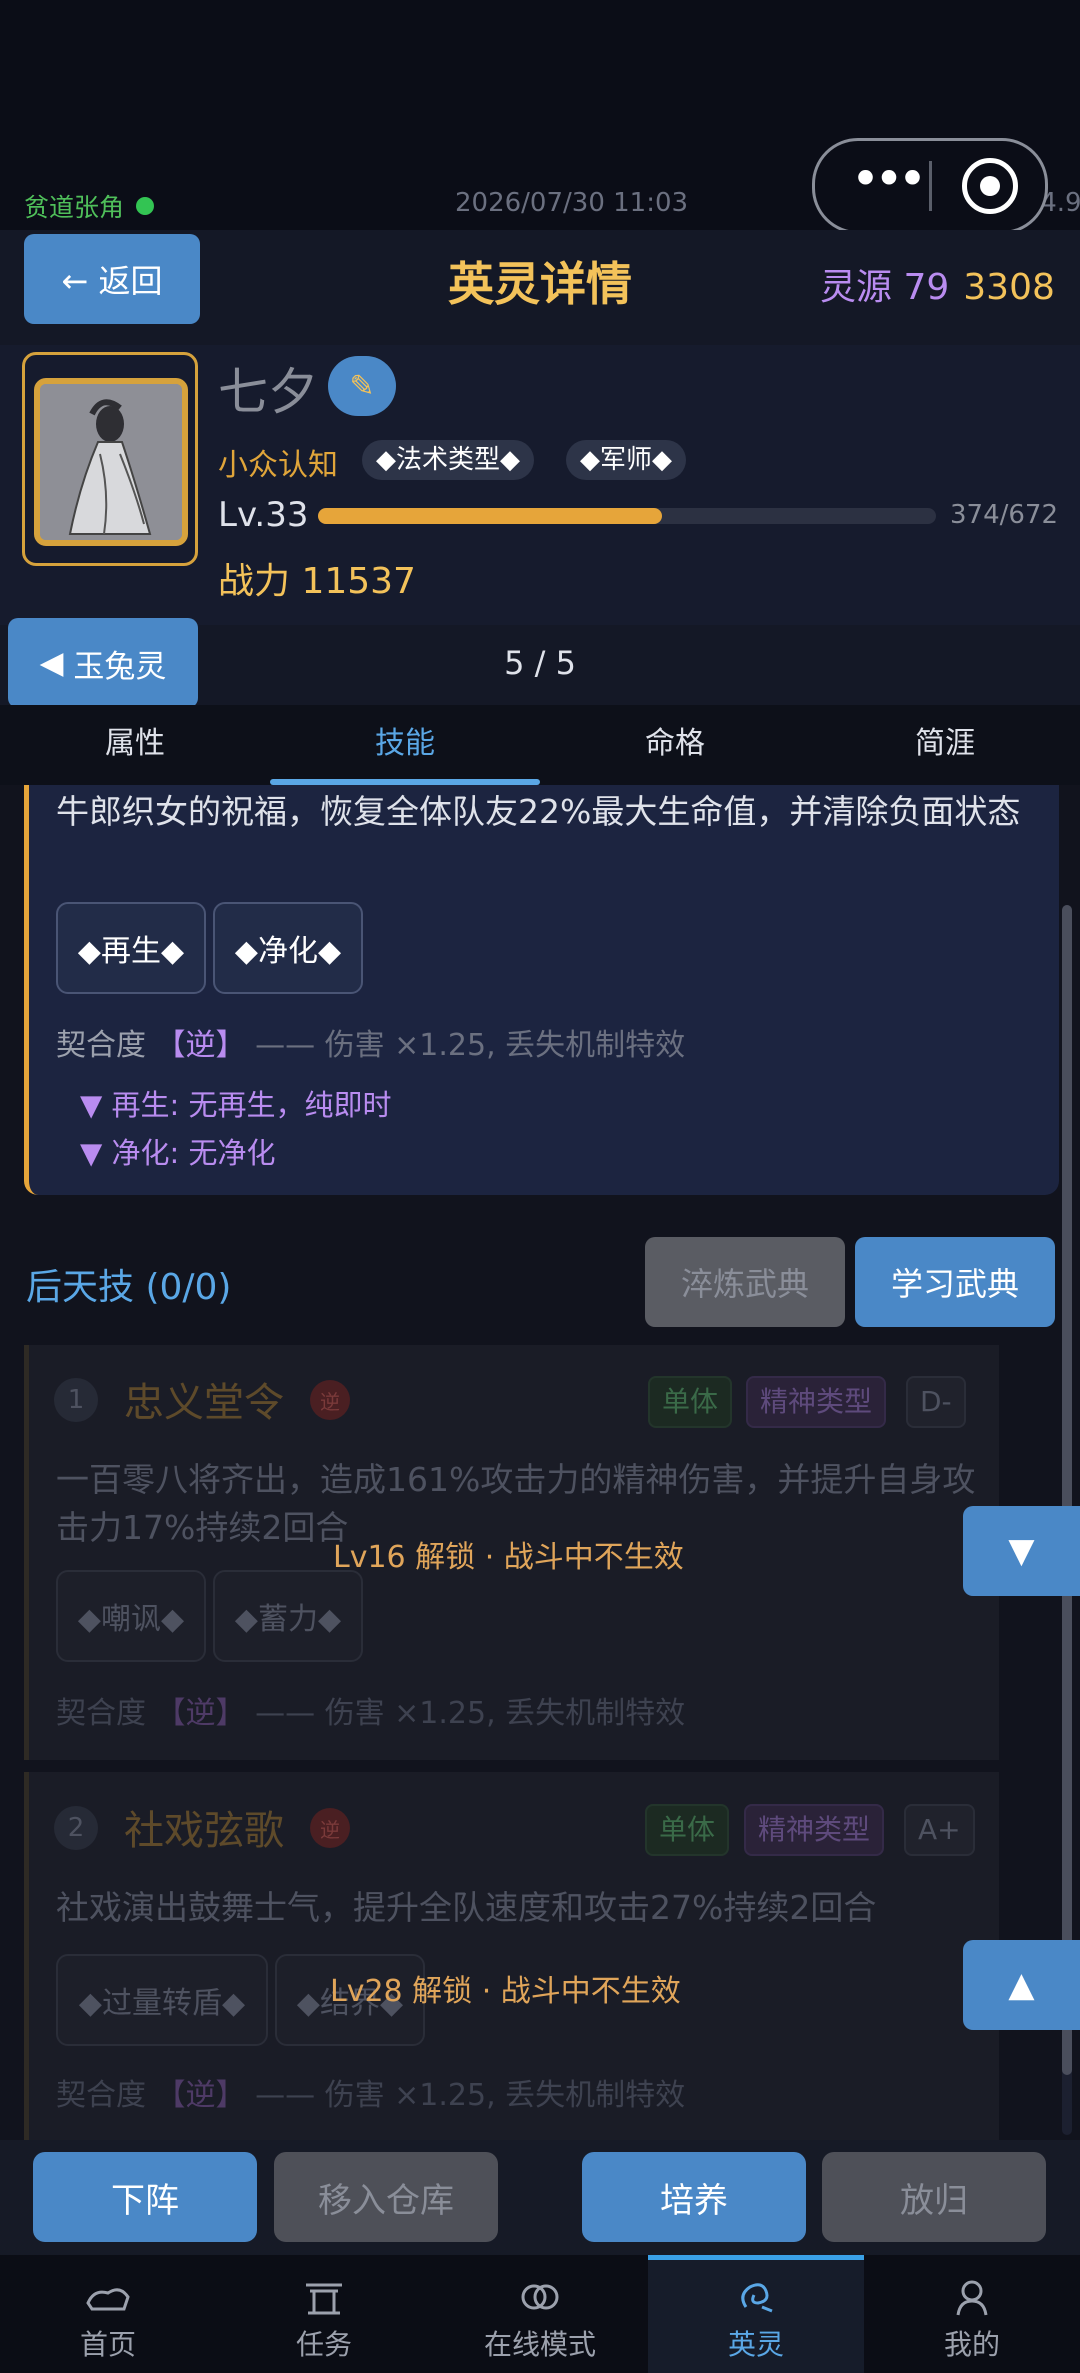 The image size is (1080, 2373). What do you see at coordinates (108, 2314) in the screenshot?
I see `nav-home: 首页` at bounding box center [108, 2314].